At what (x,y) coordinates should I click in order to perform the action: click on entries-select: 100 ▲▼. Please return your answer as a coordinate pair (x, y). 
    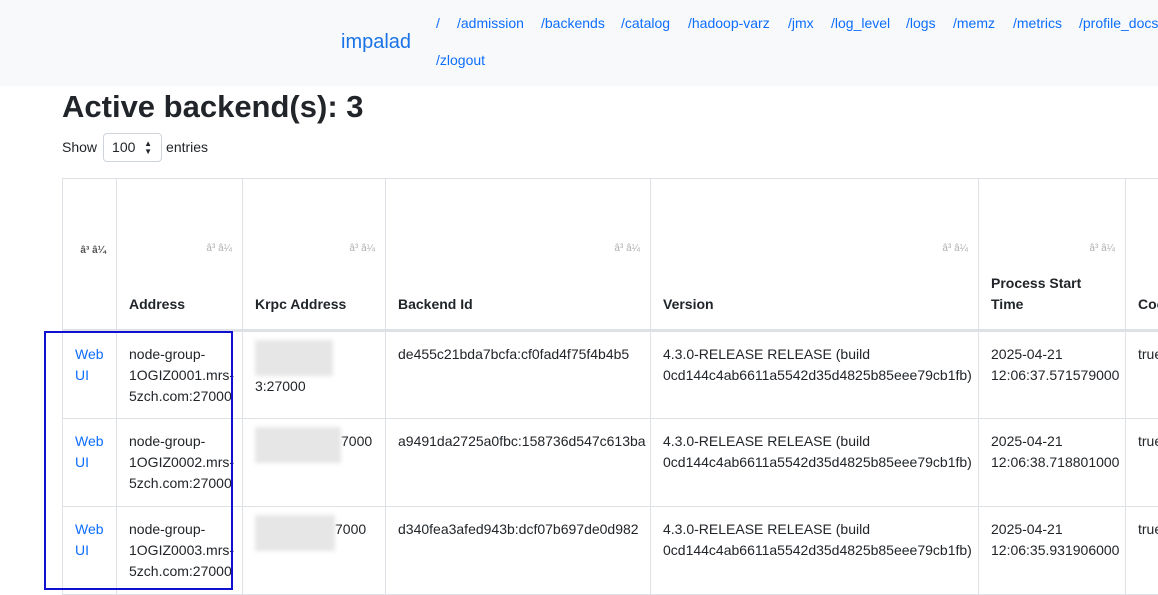
    Looking at the image, I should click on (132, 147).